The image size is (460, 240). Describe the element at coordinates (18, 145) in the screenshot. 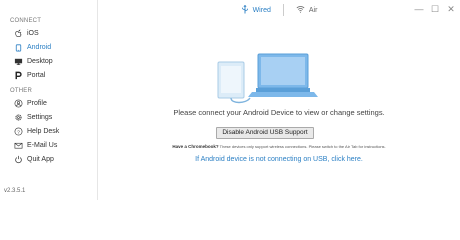

I see `mail-icon` at that location.